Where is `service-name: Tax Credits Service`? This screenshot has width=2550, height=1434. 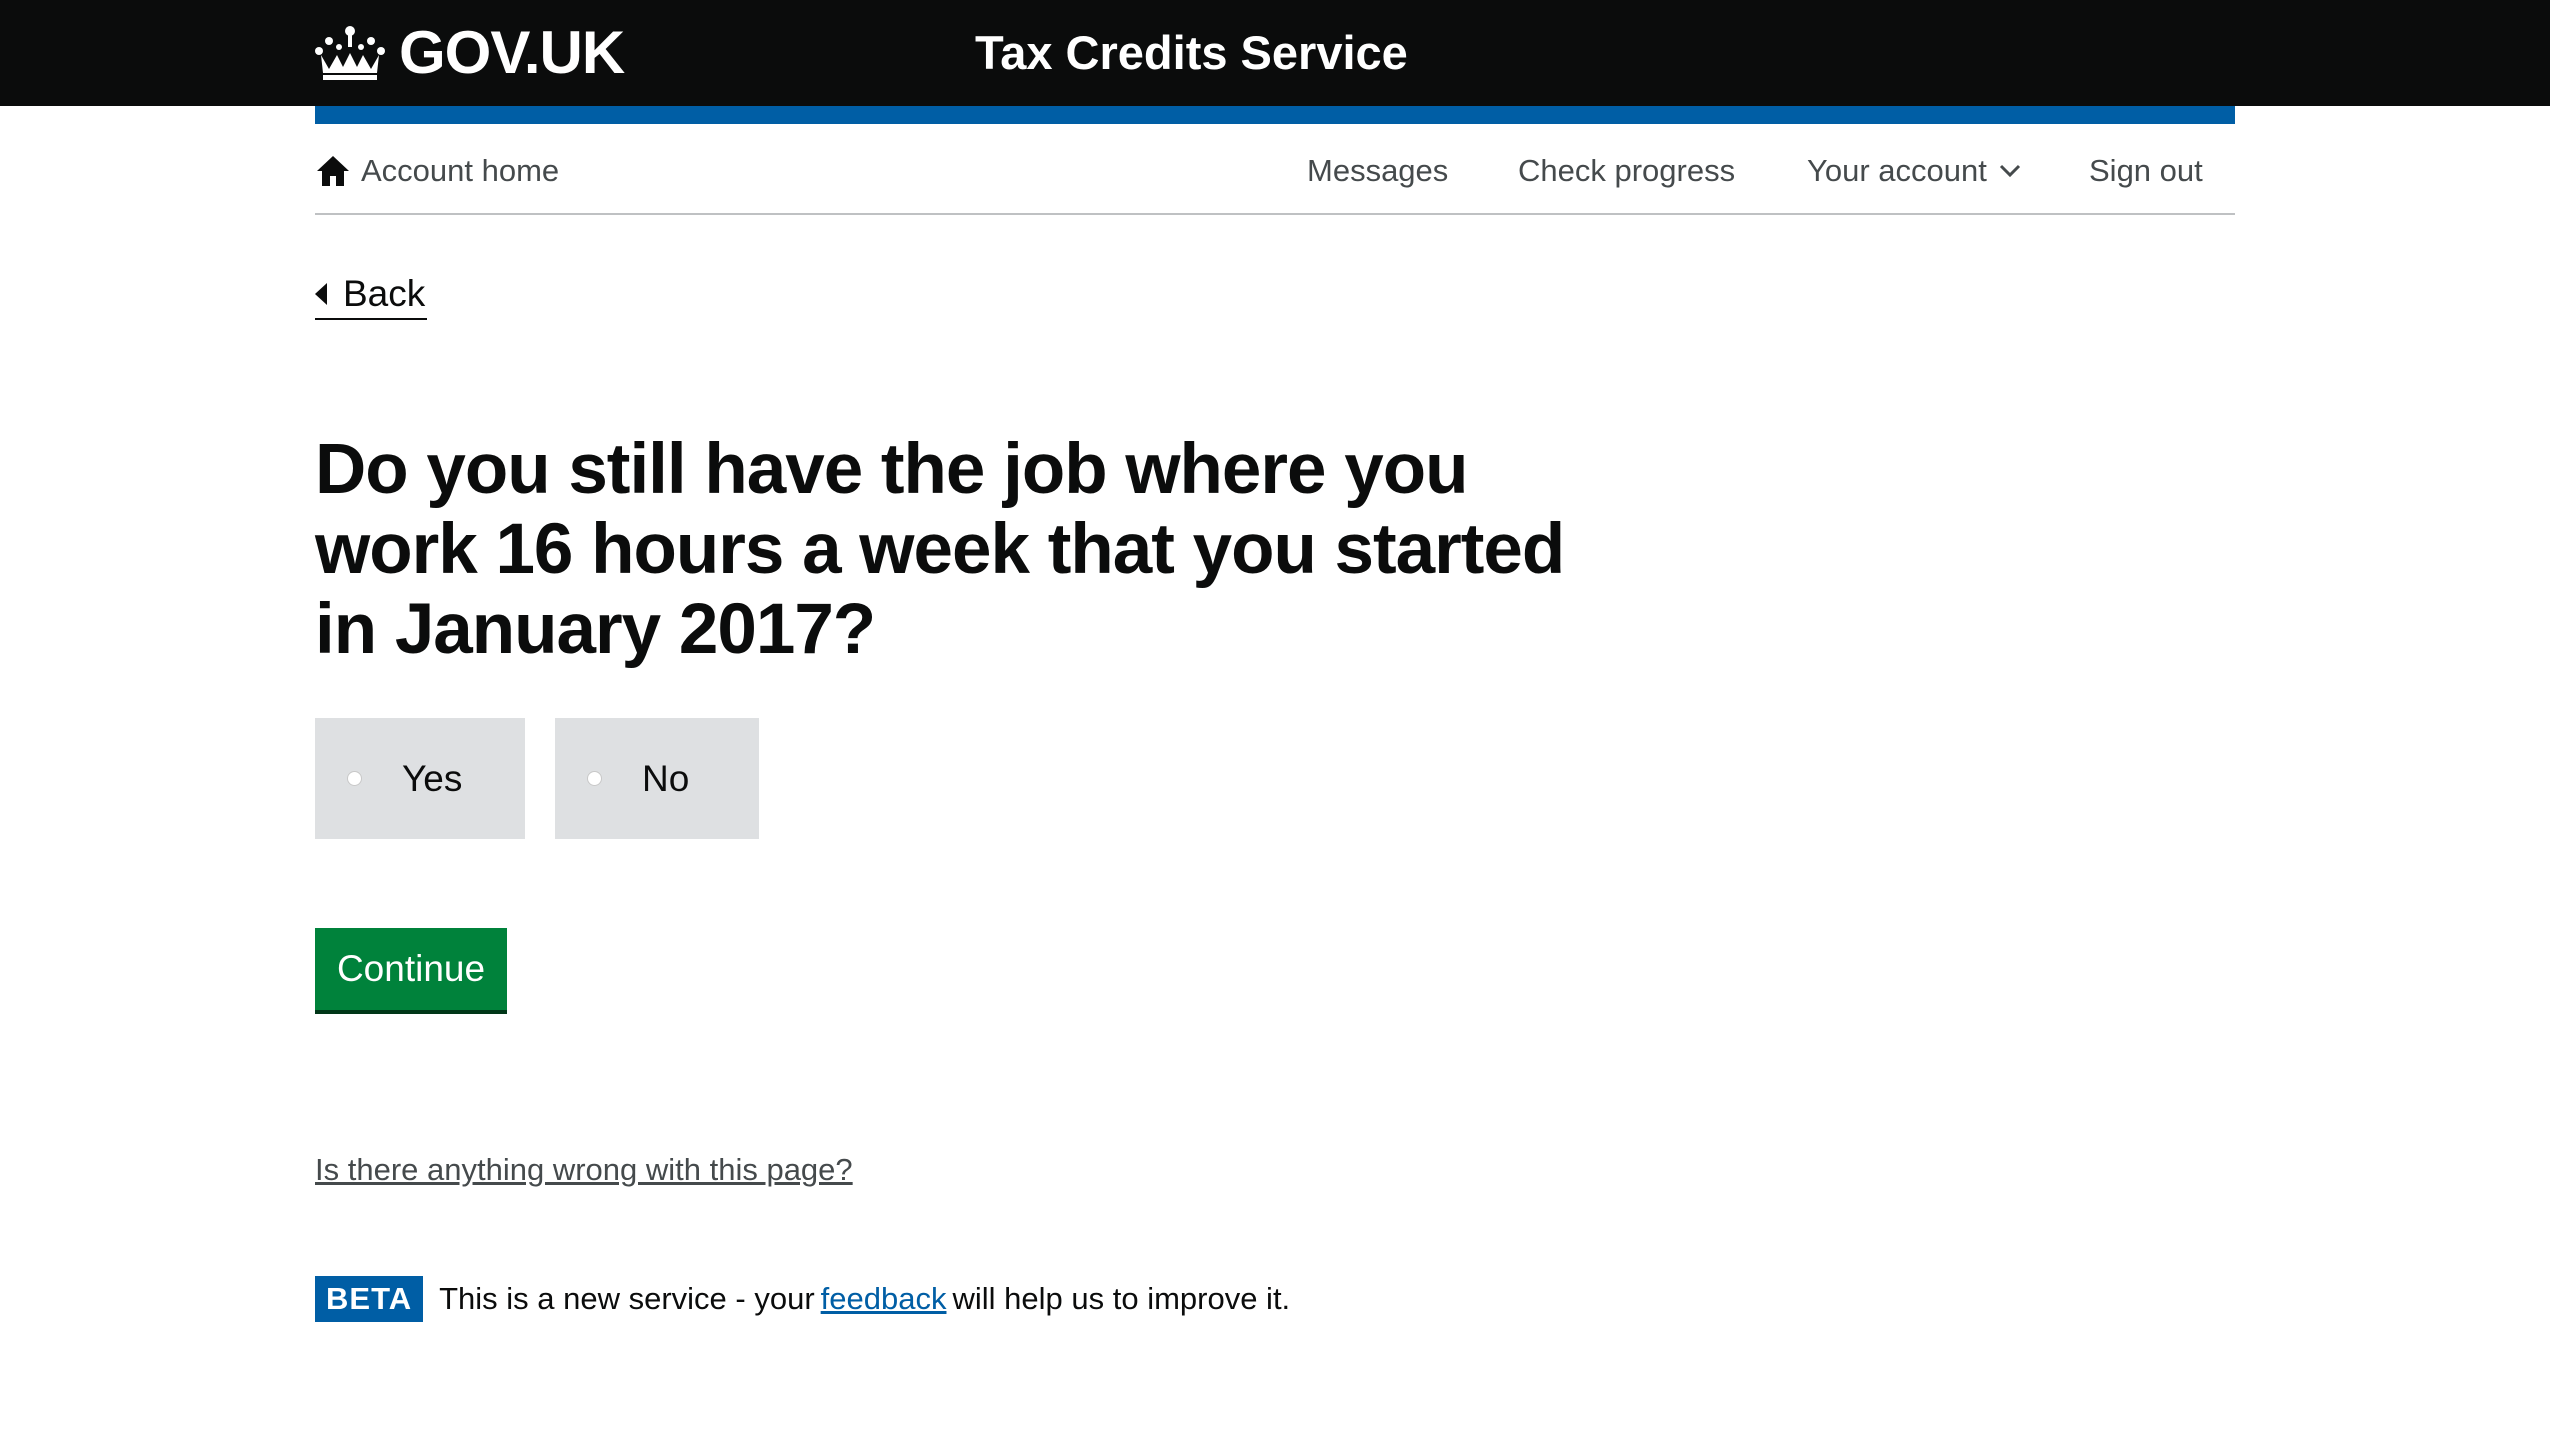 service-name: Tax Credits Service is located at coordinates (1191, 53).